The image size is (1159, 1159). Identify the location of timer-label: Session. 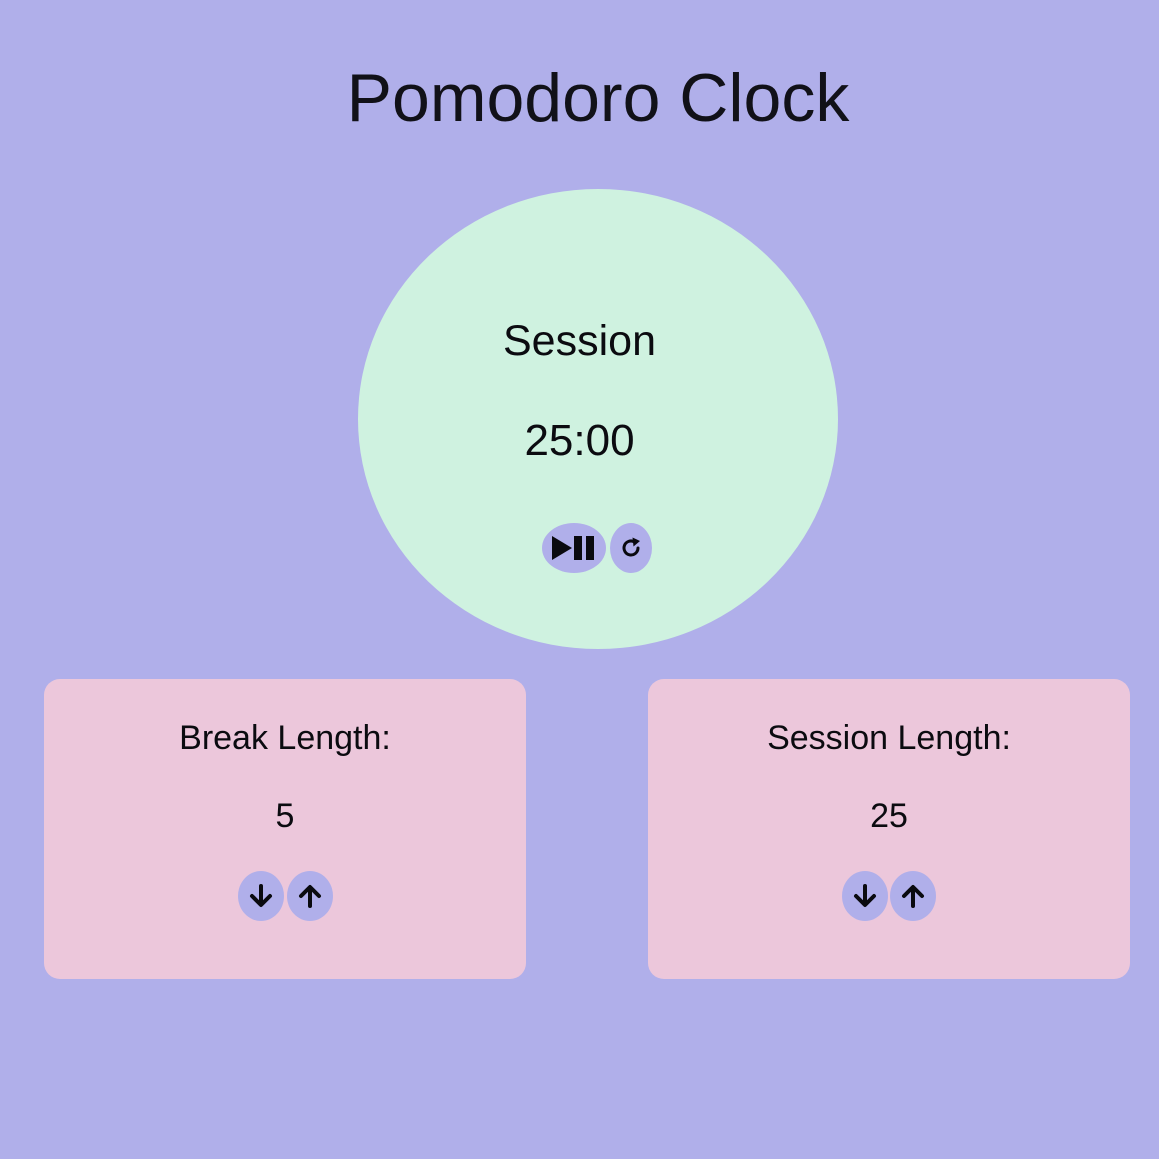
(579, 341).